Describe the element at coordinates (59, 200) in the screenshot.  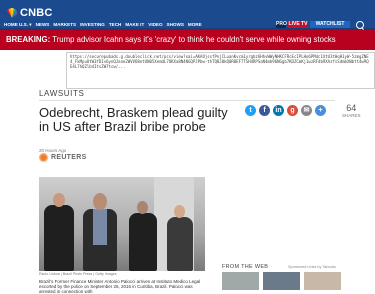
I see `photo-head-left` at that location.